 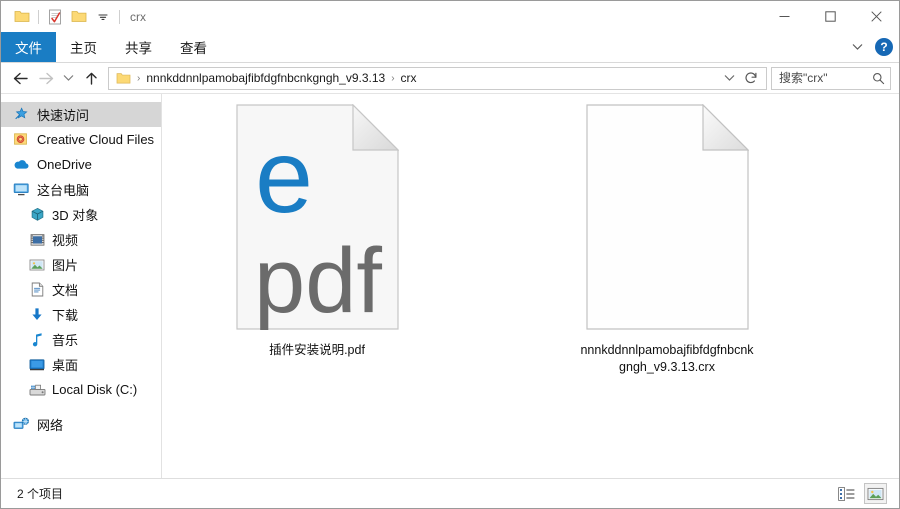 I want to click on customize-qat-chevron-icon, so click(x=103, y=17).